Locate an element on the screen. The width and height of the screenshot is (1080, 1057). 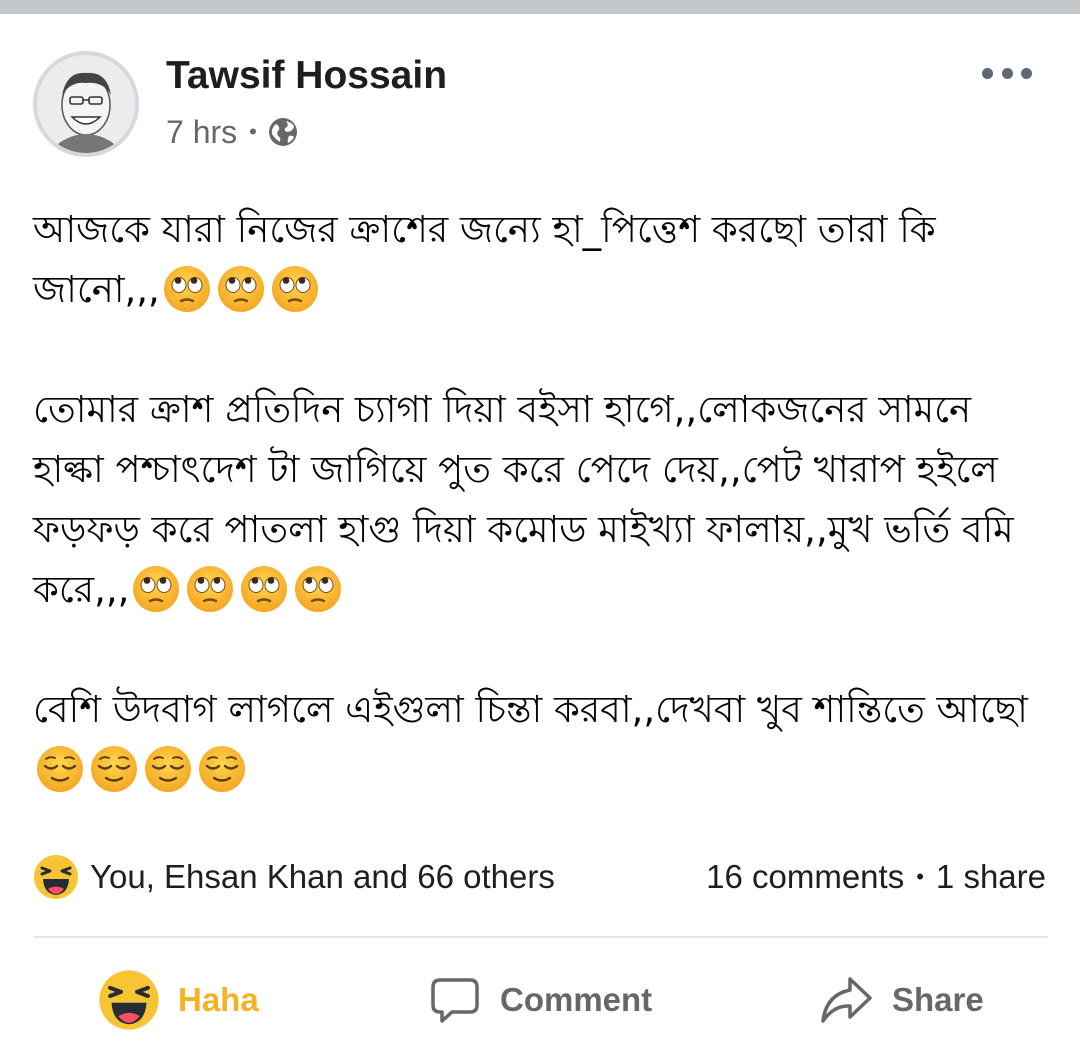
globe-icon is located at coordinates (283, 132).